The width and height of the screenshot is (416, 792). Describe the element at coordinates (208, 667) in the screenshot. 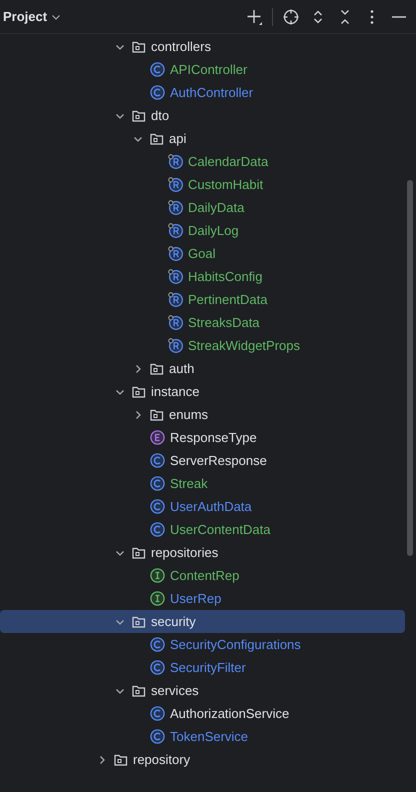

I see `item-label: SecurityFilter` at that location.